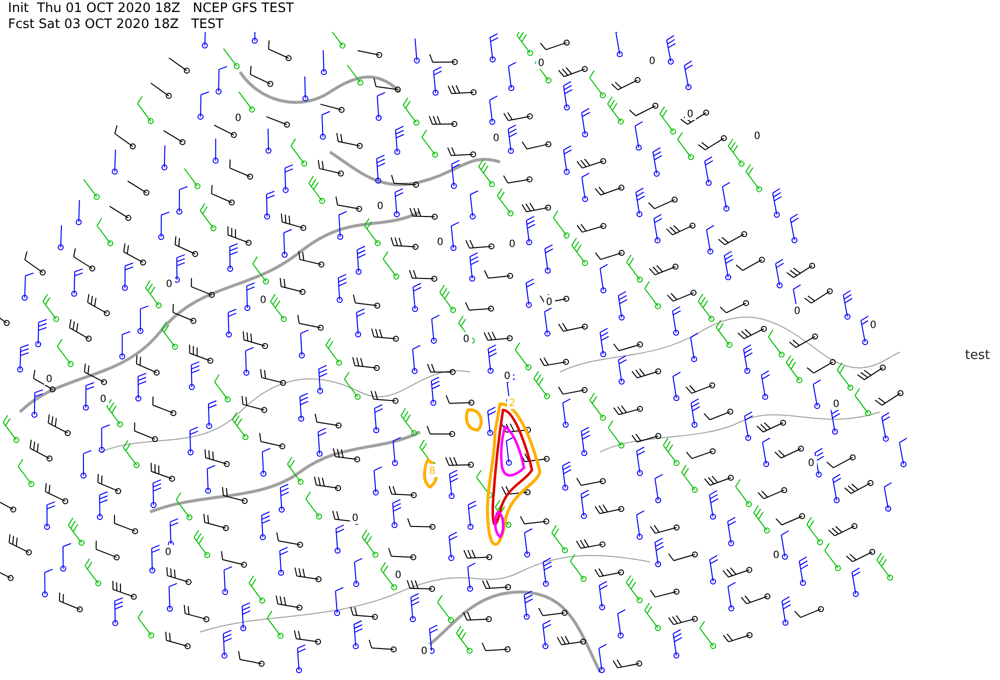  I want to click on legend-label: test, so click(977, 356).